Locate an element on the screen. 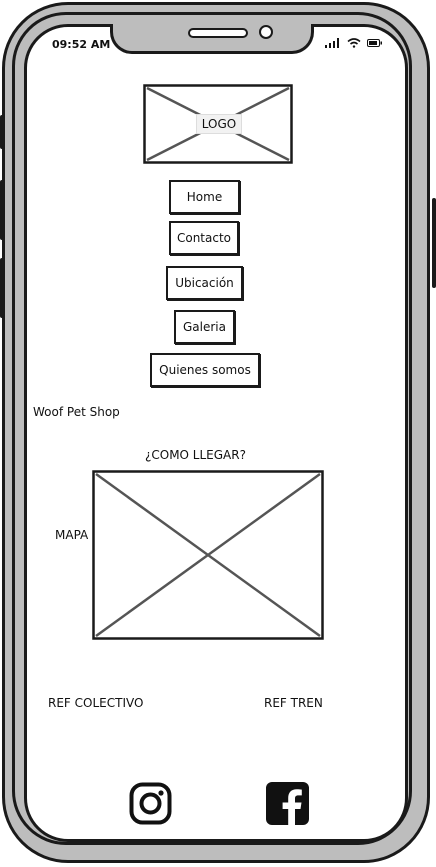 Image resolution: width=436 pixels, height=867 pixels. side-button-power is located at coordinates (434, 243).